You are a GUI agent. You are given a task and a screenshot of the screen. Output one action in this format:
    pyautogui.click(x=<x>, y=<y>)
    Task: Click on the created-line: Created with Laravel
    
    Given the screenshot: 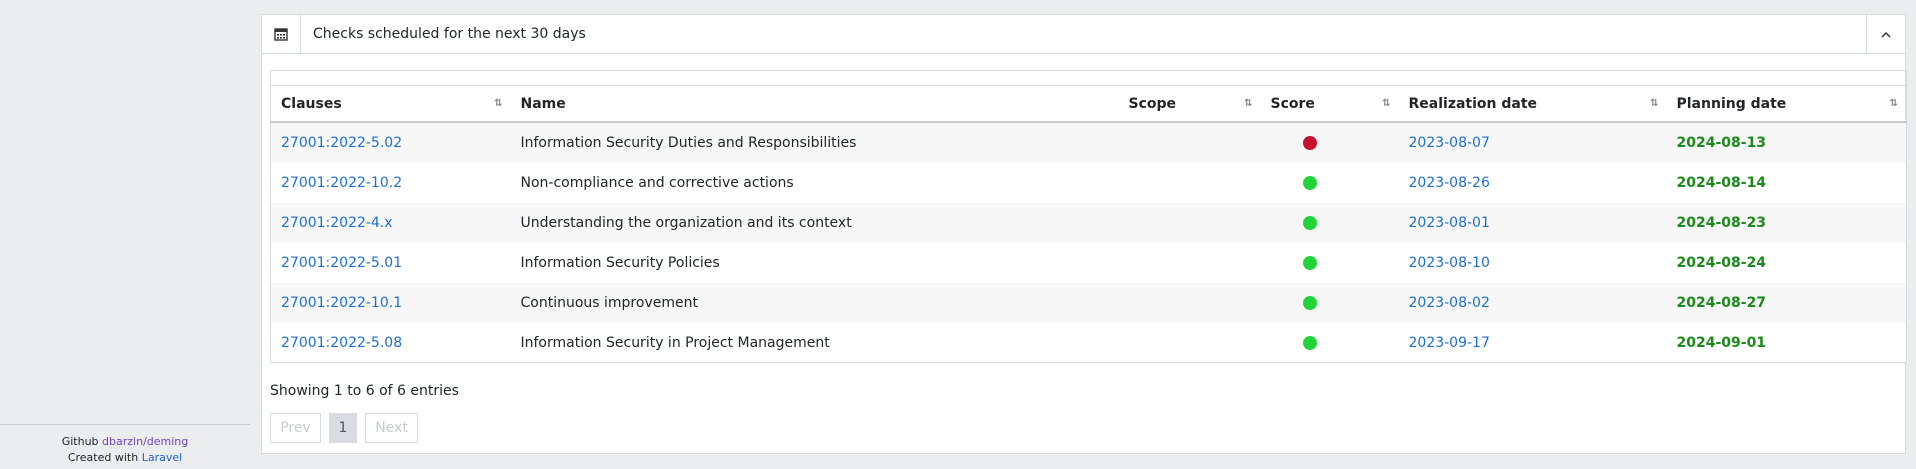 What is the action you would take?
    pyautogui.click(x=125, y=458)
    